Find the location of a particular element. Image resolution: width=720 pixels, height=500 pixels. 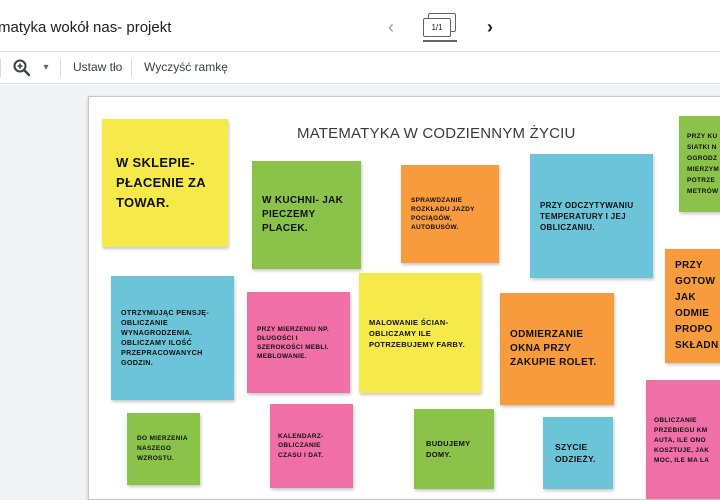

document-title: matyka wokół nas- projekt is located at coordinates (85, 27).